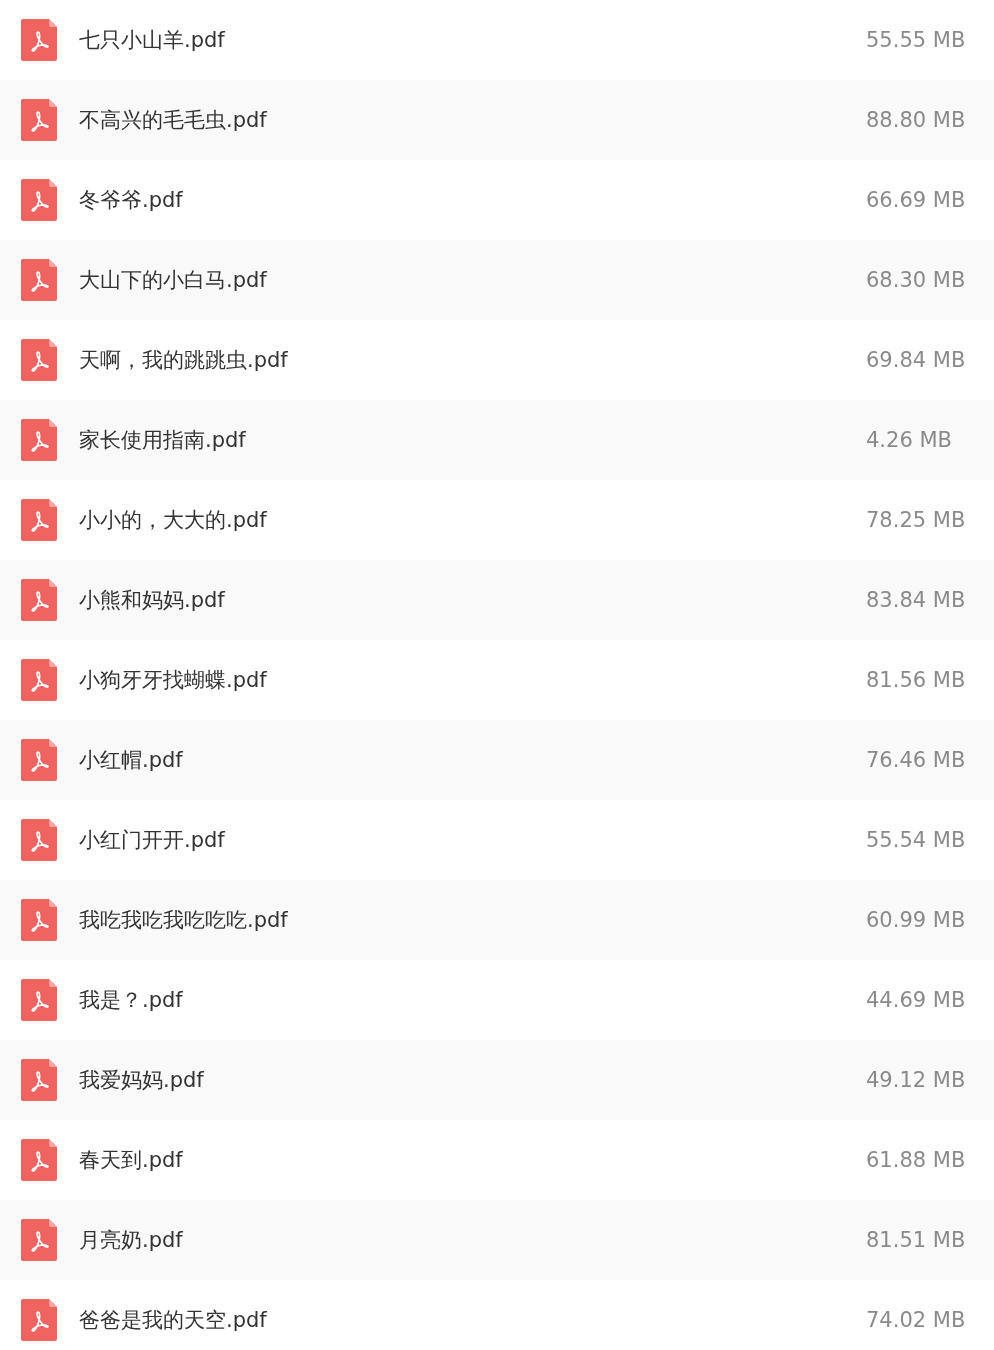 The width and height of the screenshot is (994, 1350). I want to click on file-size: 81.56 MB, so click(916, 680).